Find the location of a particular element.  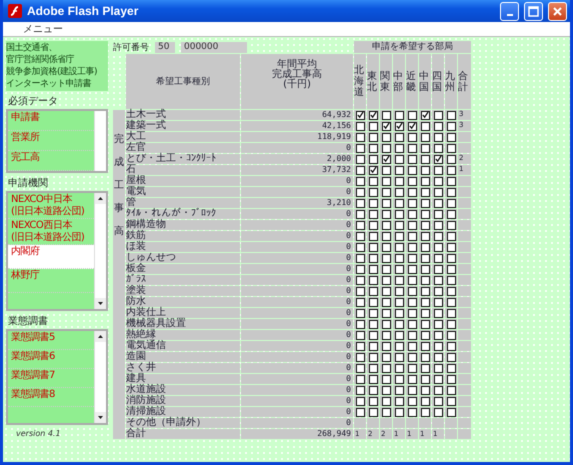

table-cell: ほ装 is located at coordinates (183, 247).